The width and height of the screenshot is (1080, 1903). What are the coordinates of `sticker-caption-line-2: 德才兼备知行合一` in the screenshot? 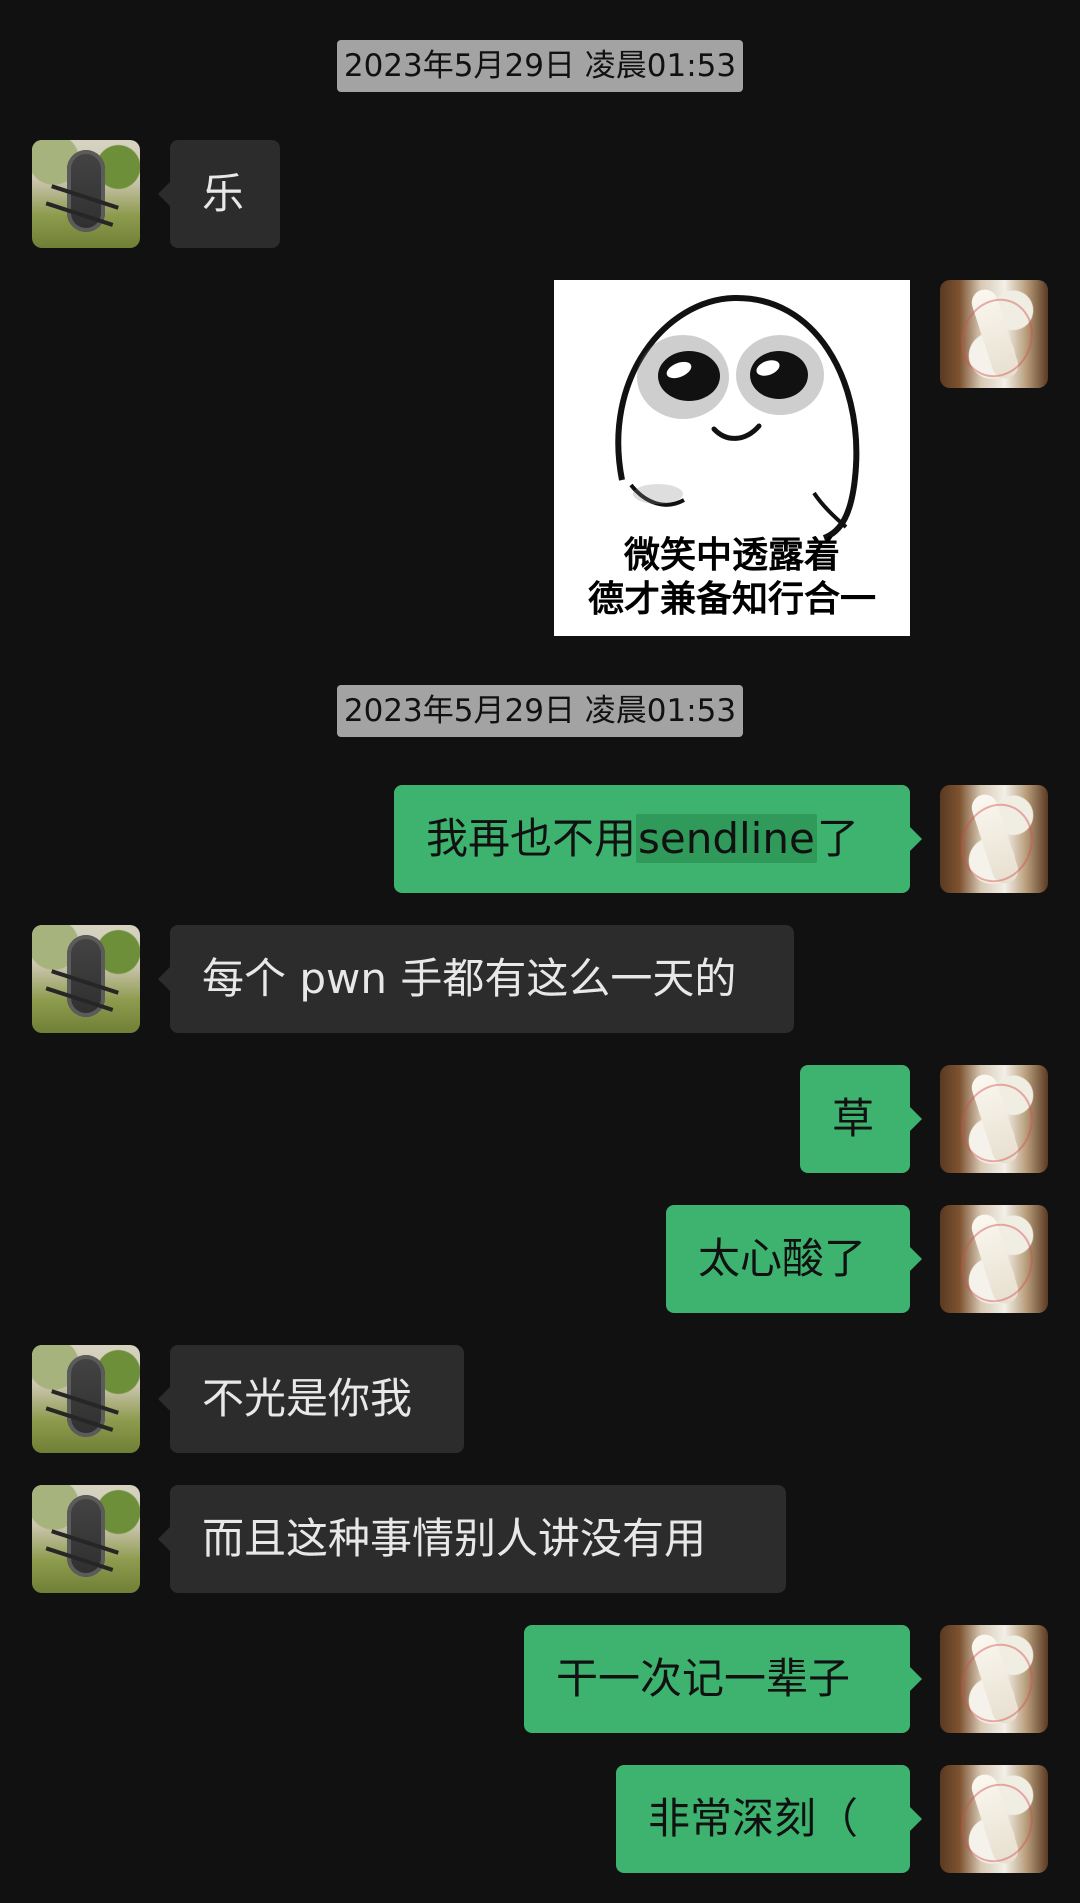 It's located at (731, 599).